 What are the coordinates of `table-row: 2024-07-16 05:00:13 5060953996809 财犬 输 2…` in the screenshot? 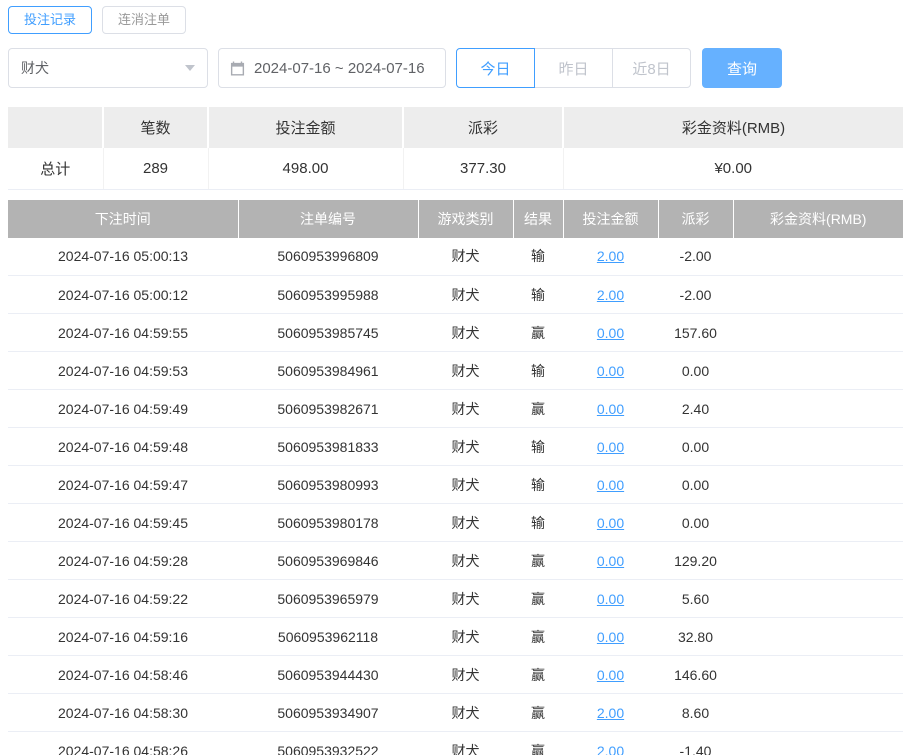 It's located at (455, 256).